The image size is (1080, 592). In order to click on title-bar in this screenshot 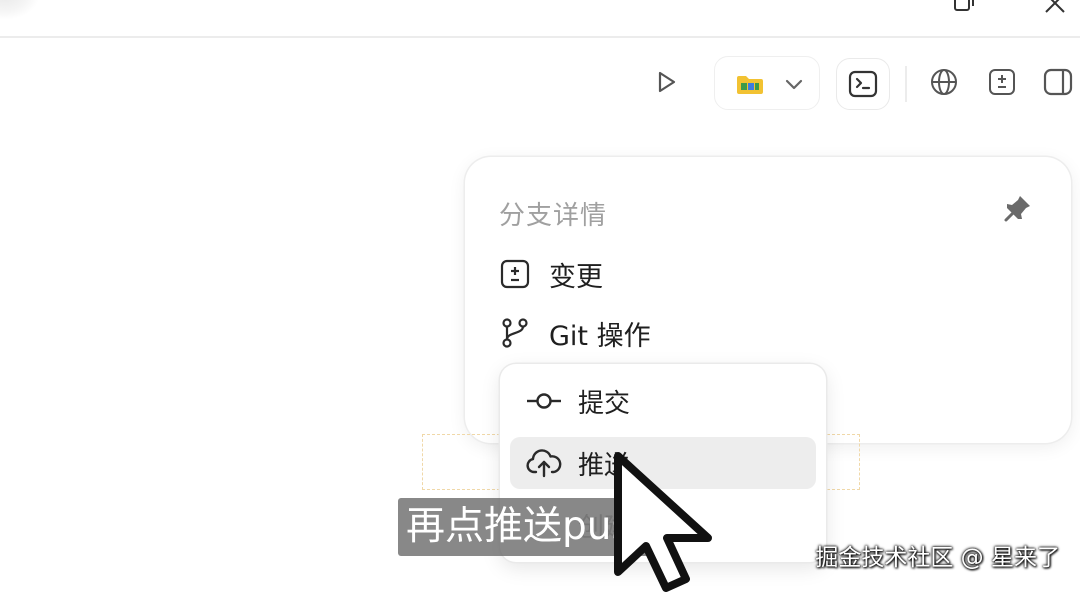, I will do `click(540, 19)`.